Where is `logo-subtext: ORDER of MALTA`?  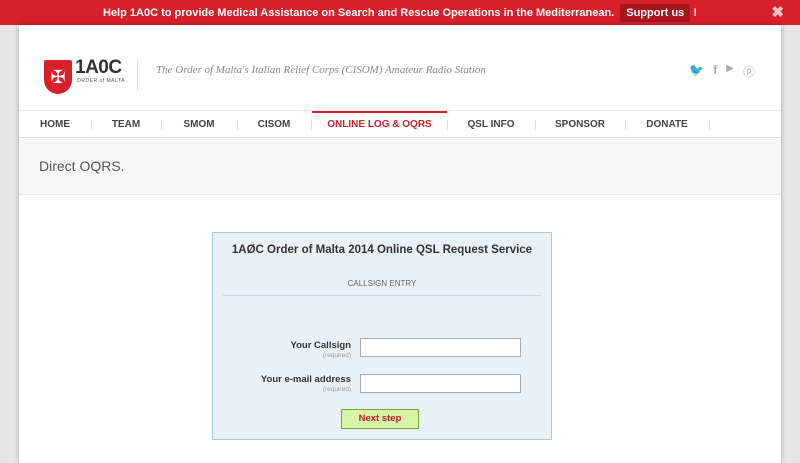
logo-subtext: ORDER of MALTA is located at coordinates (101, 81).